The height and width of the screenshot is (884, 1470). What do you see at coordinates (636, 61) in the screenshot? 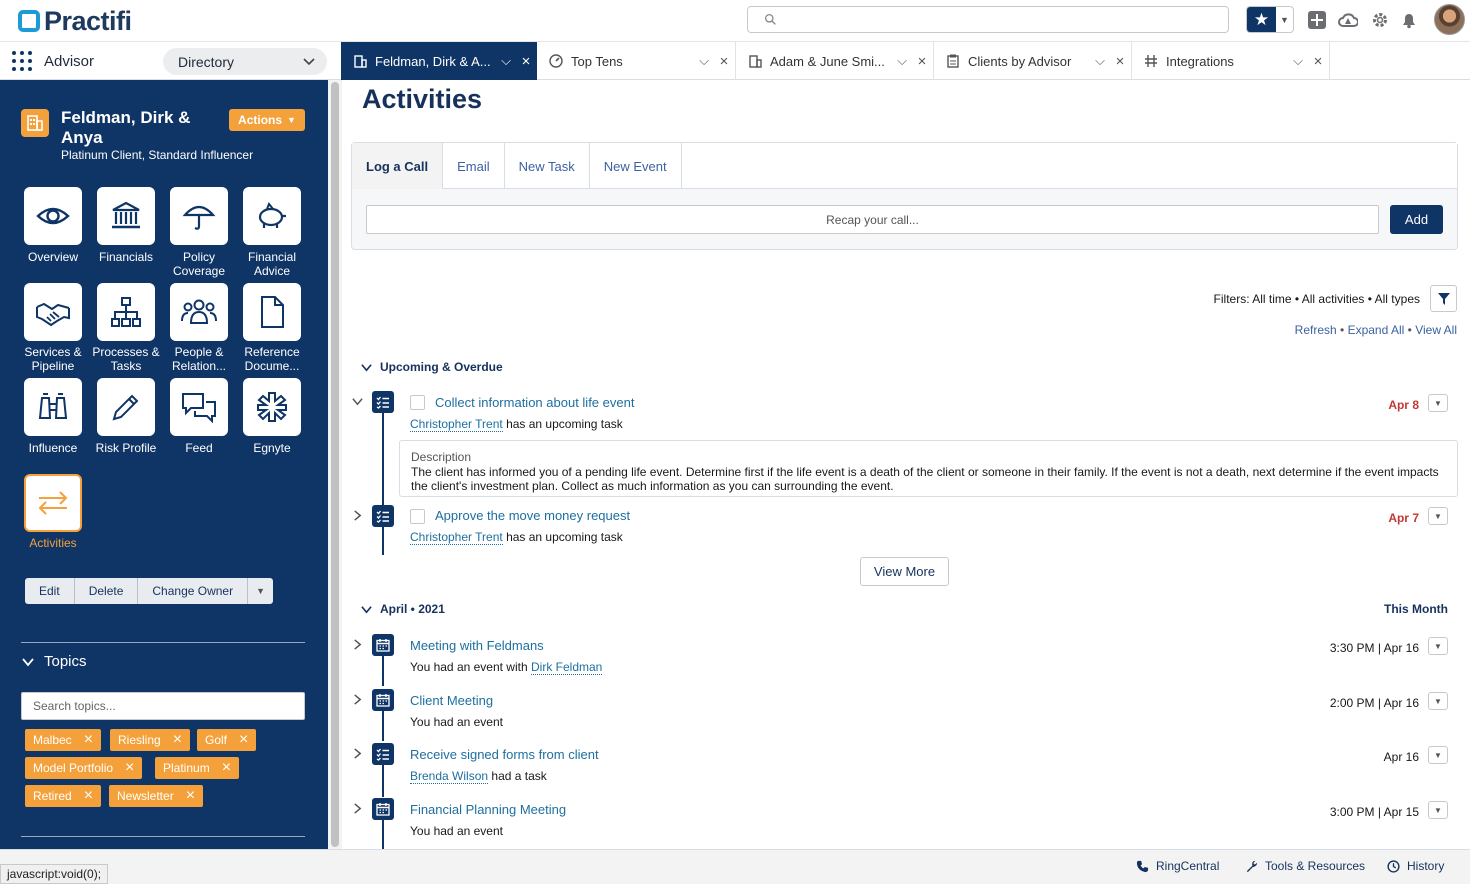
I see `tab-top-tens: Top Tens ⌵ ×` at bounding box center [636, 61].